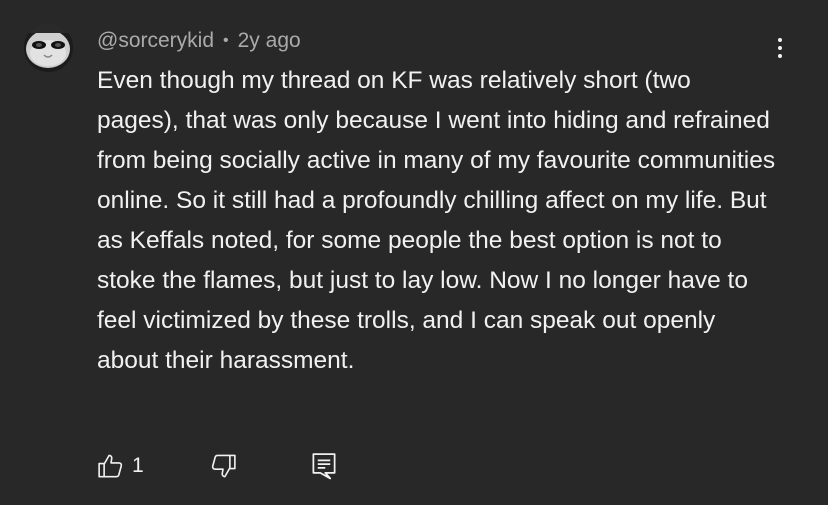 The image size is (828, 505). I want to click on dislike-button, so click(223, 466).